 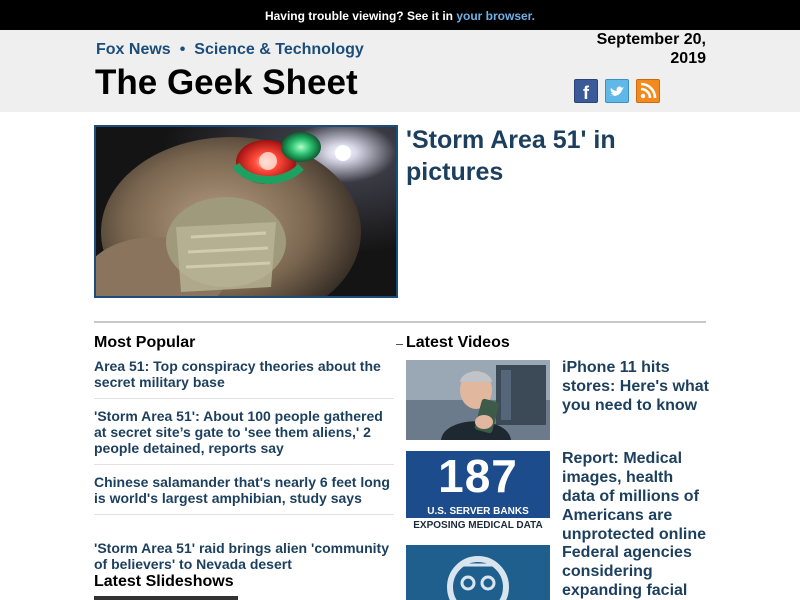 What do you see at coordinates (226, 82) in the screenshot?
I see `page-title: The Geek Sheet` at bounding box center [226, 82].